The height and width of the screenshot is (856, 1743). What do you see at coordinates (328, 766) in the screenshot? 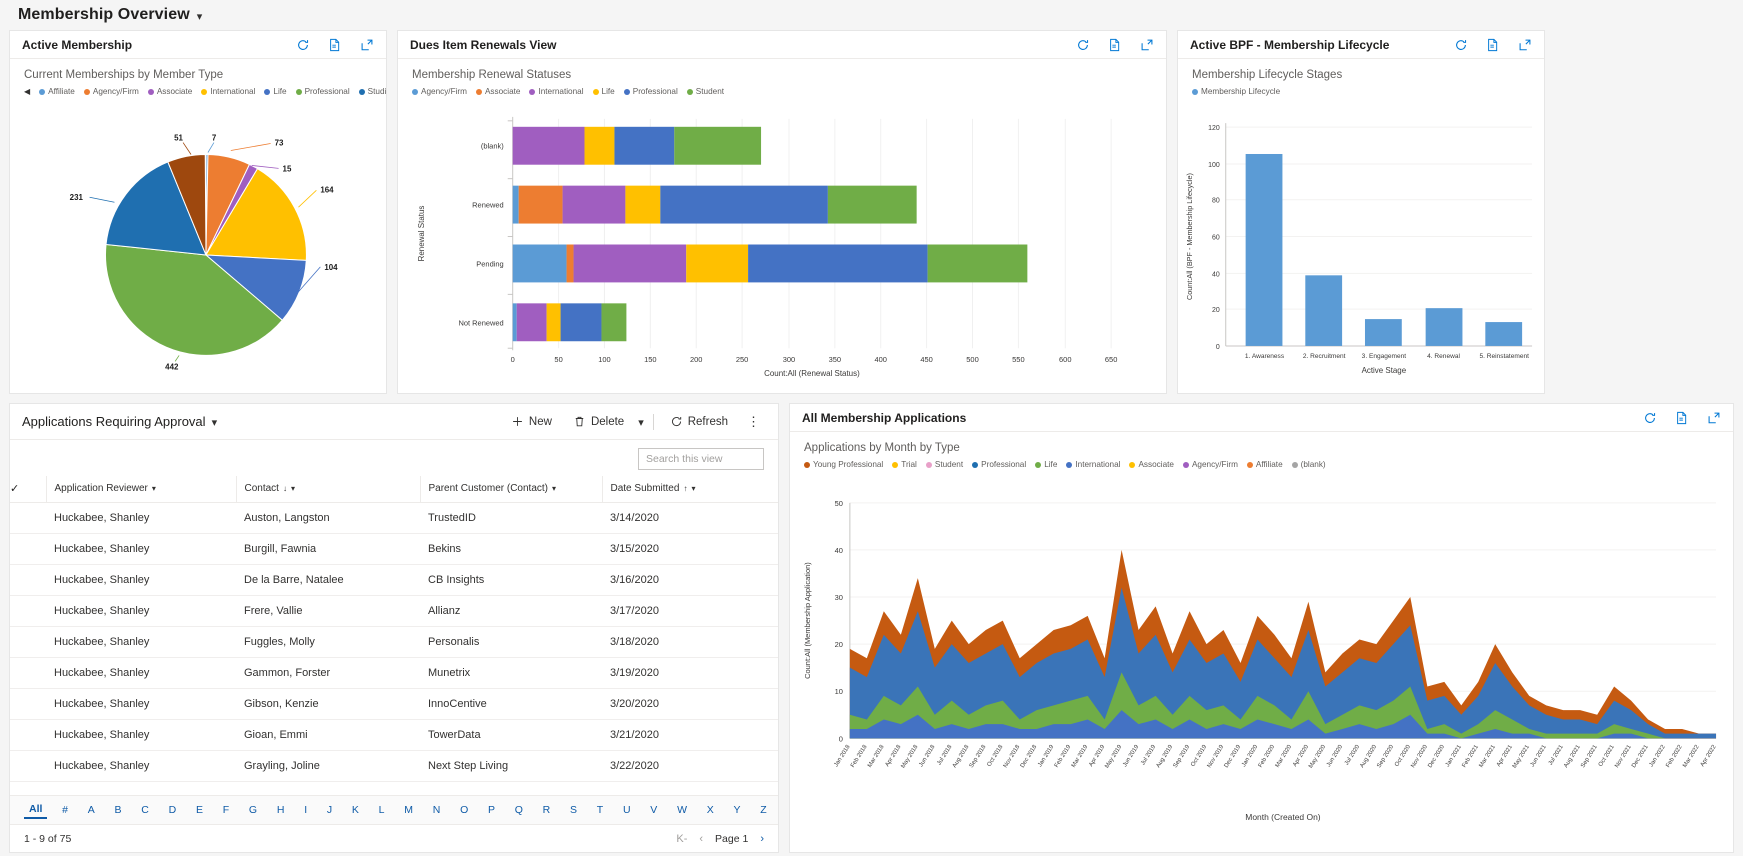
I see `cell-contact: Grayling, Joline` at bounding box center [328, 766].